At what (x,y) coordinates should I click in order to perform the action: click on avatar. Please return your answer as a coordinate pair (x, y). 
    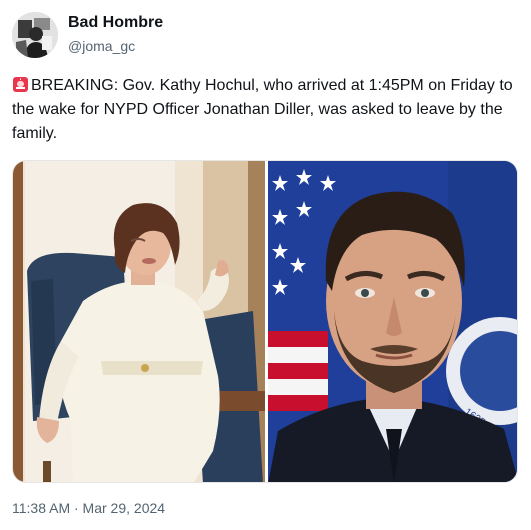
    Looking at the image, I should click on (35, 35).